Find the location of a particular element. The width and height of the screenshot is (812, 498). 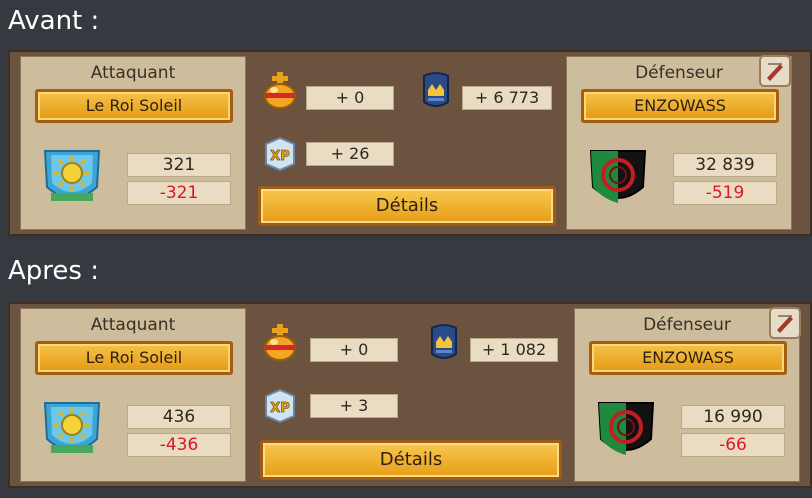

after-center-stats: + 0 + 1 082 XP + 3 Détails is located at coordinates (410, 395).